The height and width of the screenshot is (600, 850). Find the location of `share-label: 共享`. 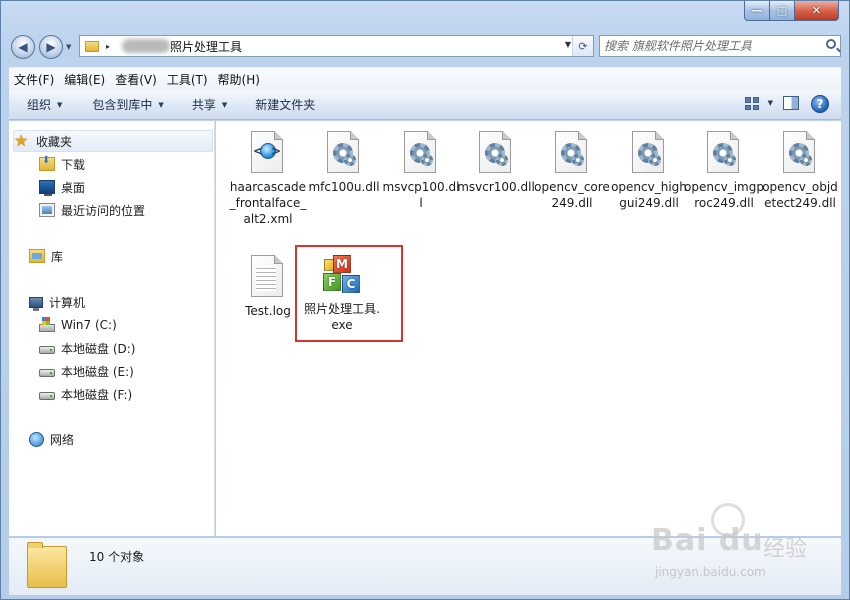

share-label: 共享 is located at coordinates (203, 105).